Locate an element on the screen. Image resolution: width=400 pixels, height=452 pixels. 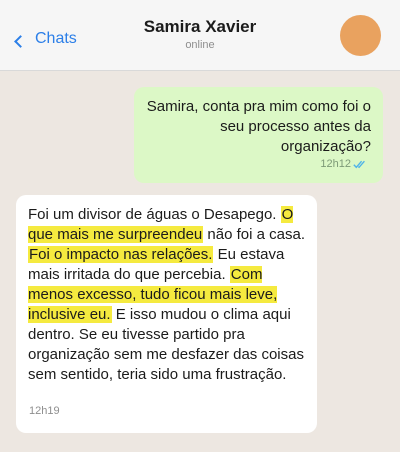
highlighted-text: Foi o impacto nas relações. is located at coordinates (121, 254).